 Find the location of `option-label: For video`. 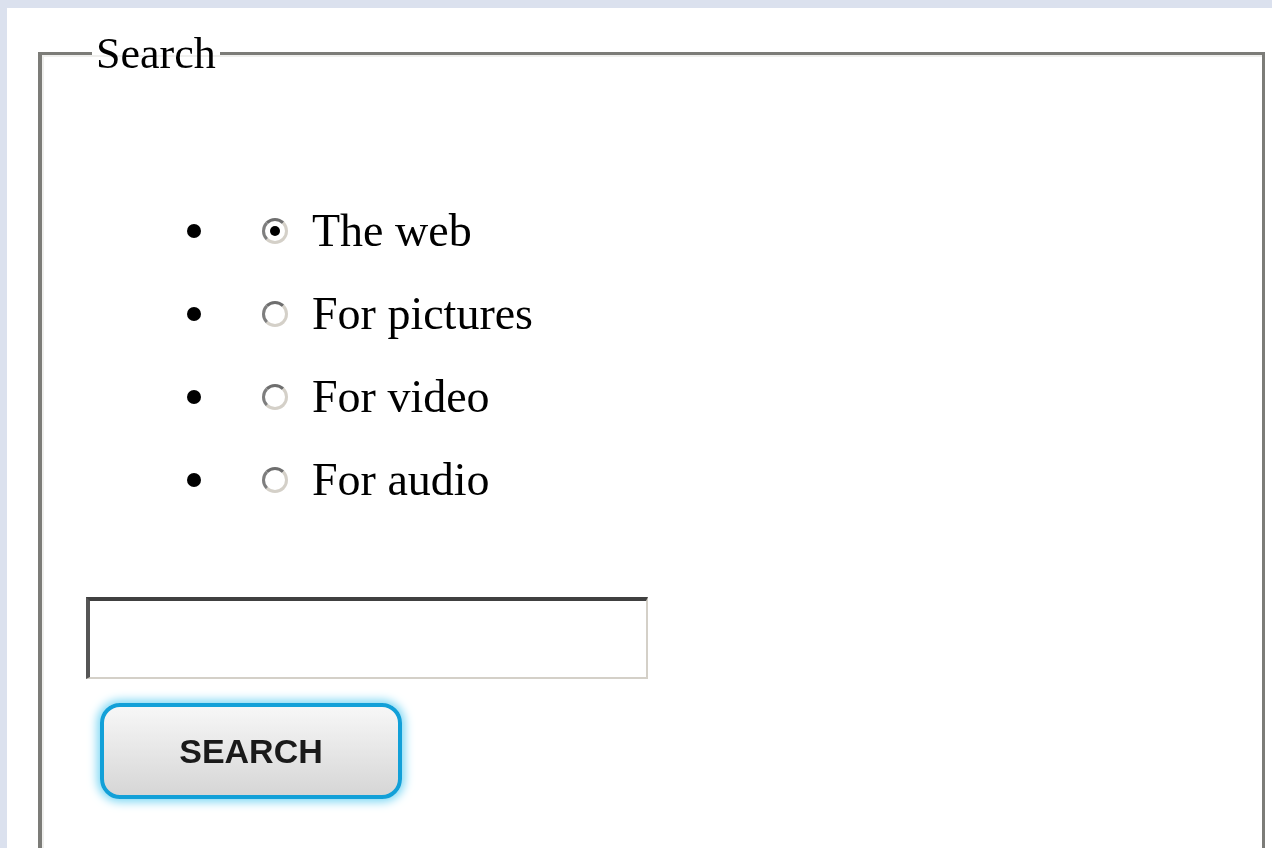

option-label: For video is located at coordinates (401, 396).